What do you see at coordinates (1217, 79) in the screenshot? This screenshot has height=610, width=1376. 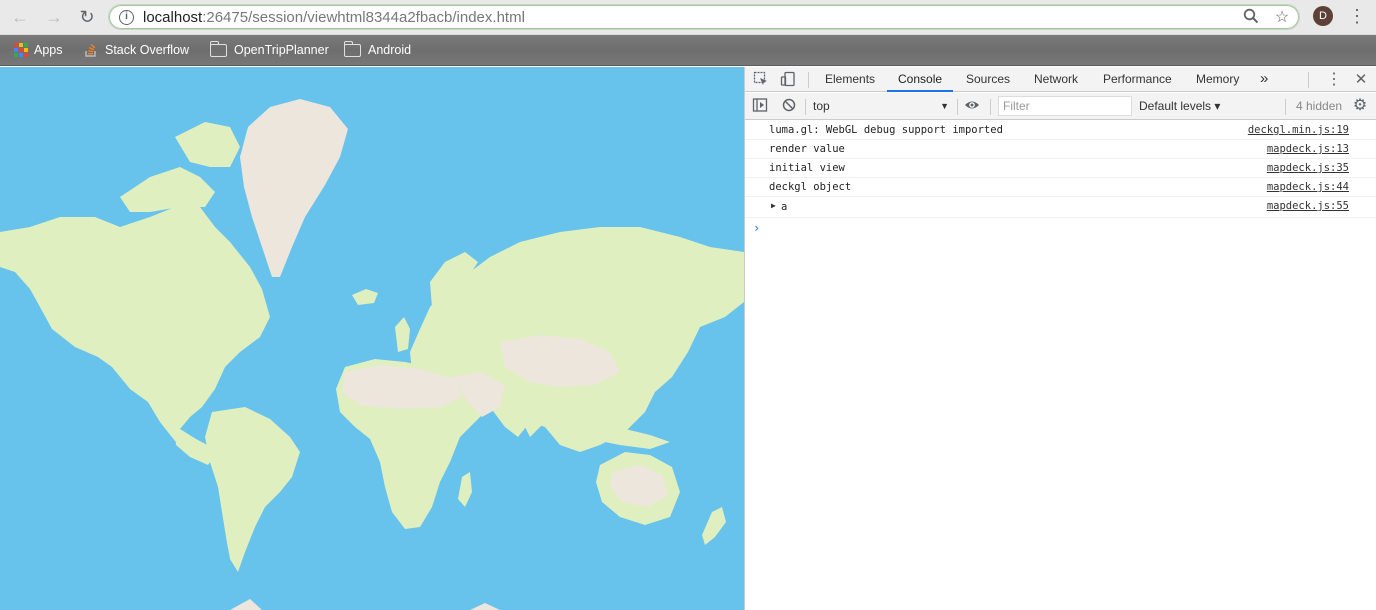 I see `tab-memory: Memory` at bounding box center [1217, 79].